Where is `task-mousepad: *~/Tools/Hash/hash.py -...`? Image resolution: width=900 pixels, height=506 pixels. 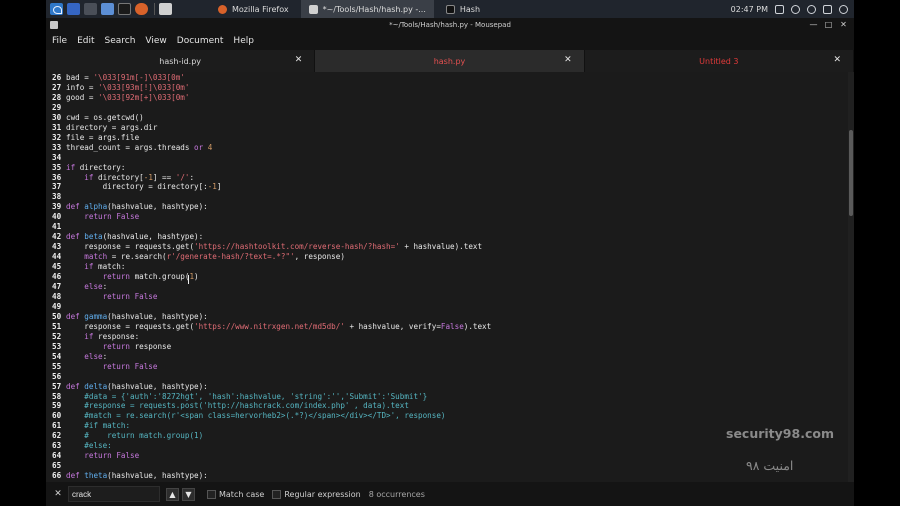 task-mousepad: *~/Tools/Hash/hash.py -... is located at coordinates (367, 9).